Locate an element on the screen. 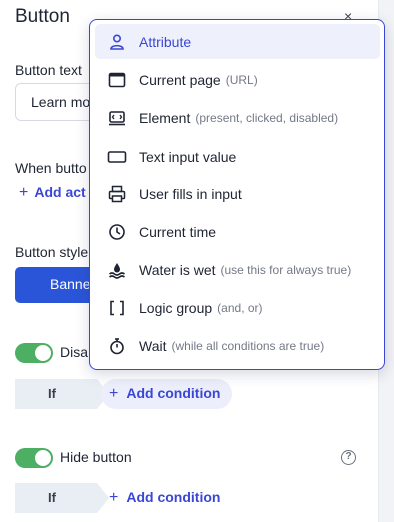 Image resolution: width=394 pixels, height=522 pixels. menu-item-logic-group: Logic group (and, or) is located at coordinates (237, 307).